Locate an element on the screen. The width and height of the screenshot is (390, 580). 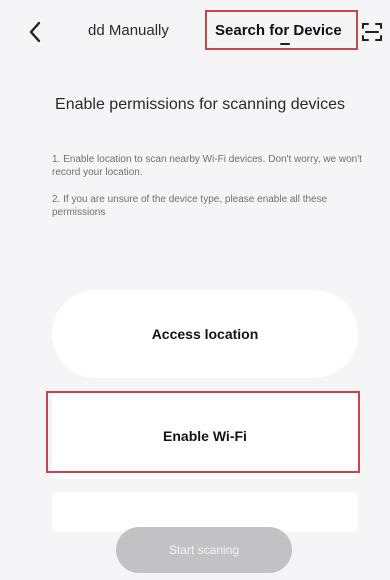
tab-add-manually: dd Manually is located at coordinates (128, 30).